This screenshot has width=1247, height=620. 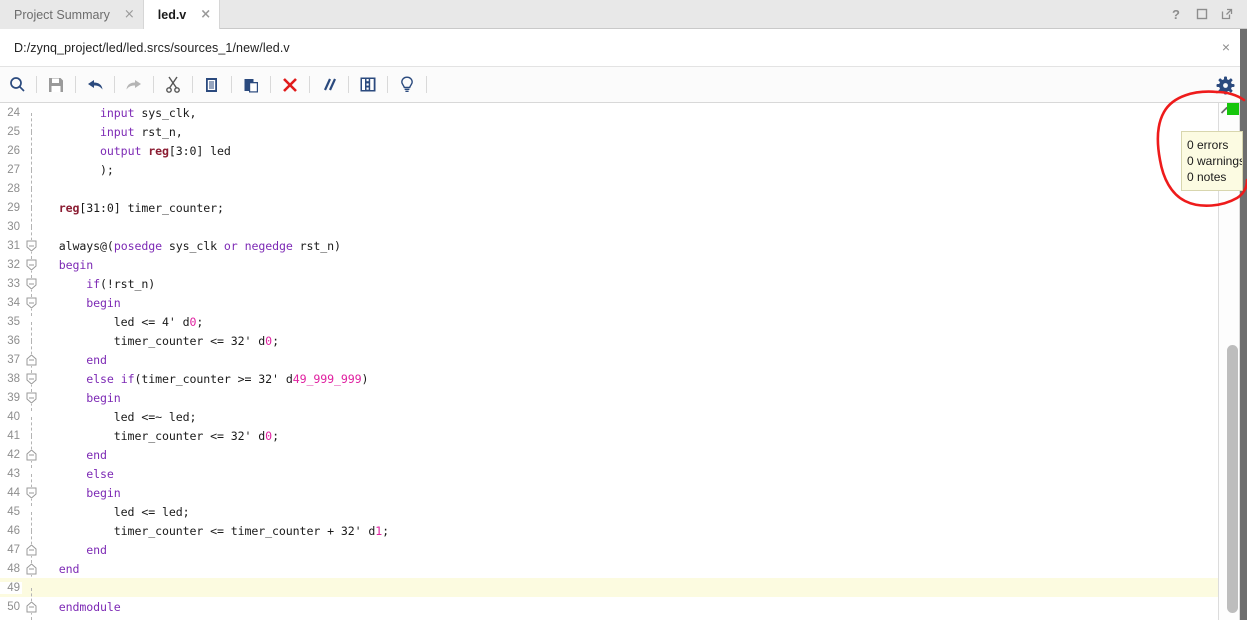 I want to click on save-icon, so click(x=56, y=85).